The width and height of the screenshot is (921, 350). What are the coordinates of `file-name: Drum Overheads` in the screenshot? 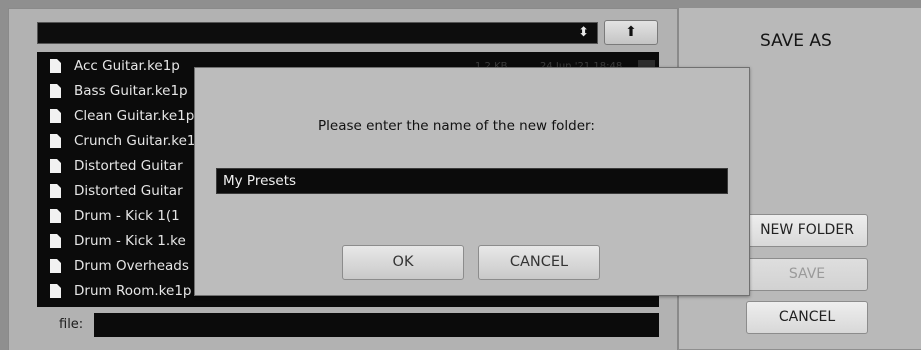 It's located at (131, 266).